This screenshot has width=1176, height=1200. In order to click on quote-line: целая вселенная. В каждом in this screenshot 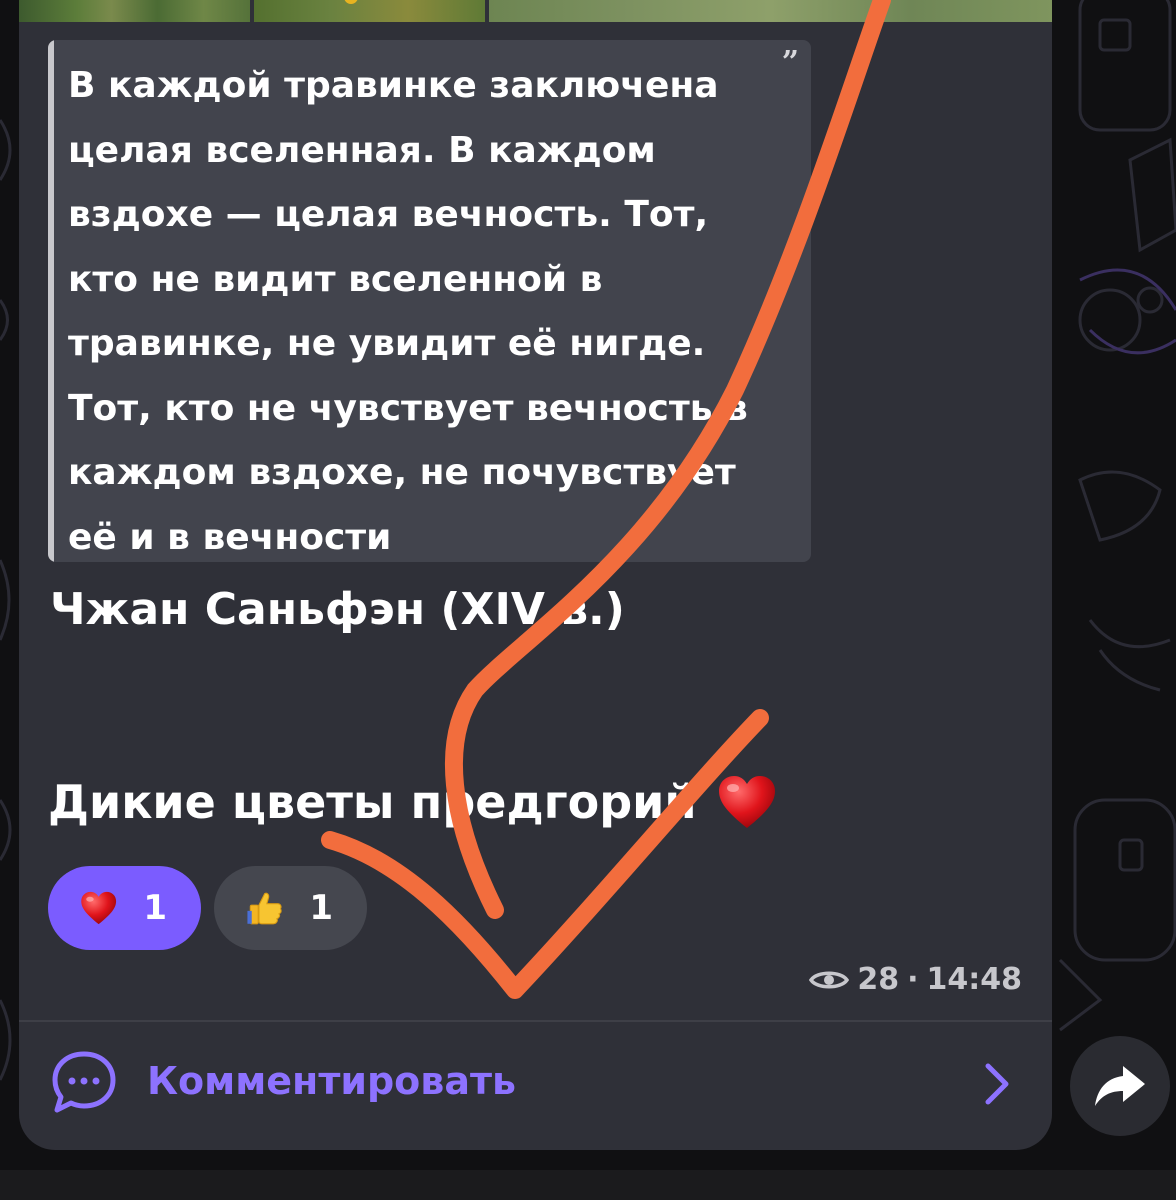, I will do `click(362, 150)`.